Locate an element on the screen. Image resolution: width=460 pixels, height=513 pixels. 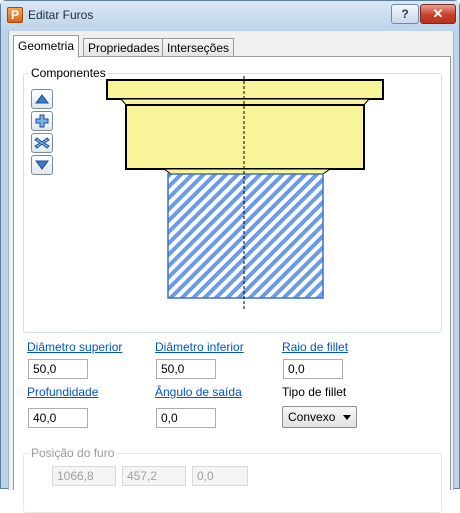
position-y-input: 457,2 is located at coordinates (154, 476).